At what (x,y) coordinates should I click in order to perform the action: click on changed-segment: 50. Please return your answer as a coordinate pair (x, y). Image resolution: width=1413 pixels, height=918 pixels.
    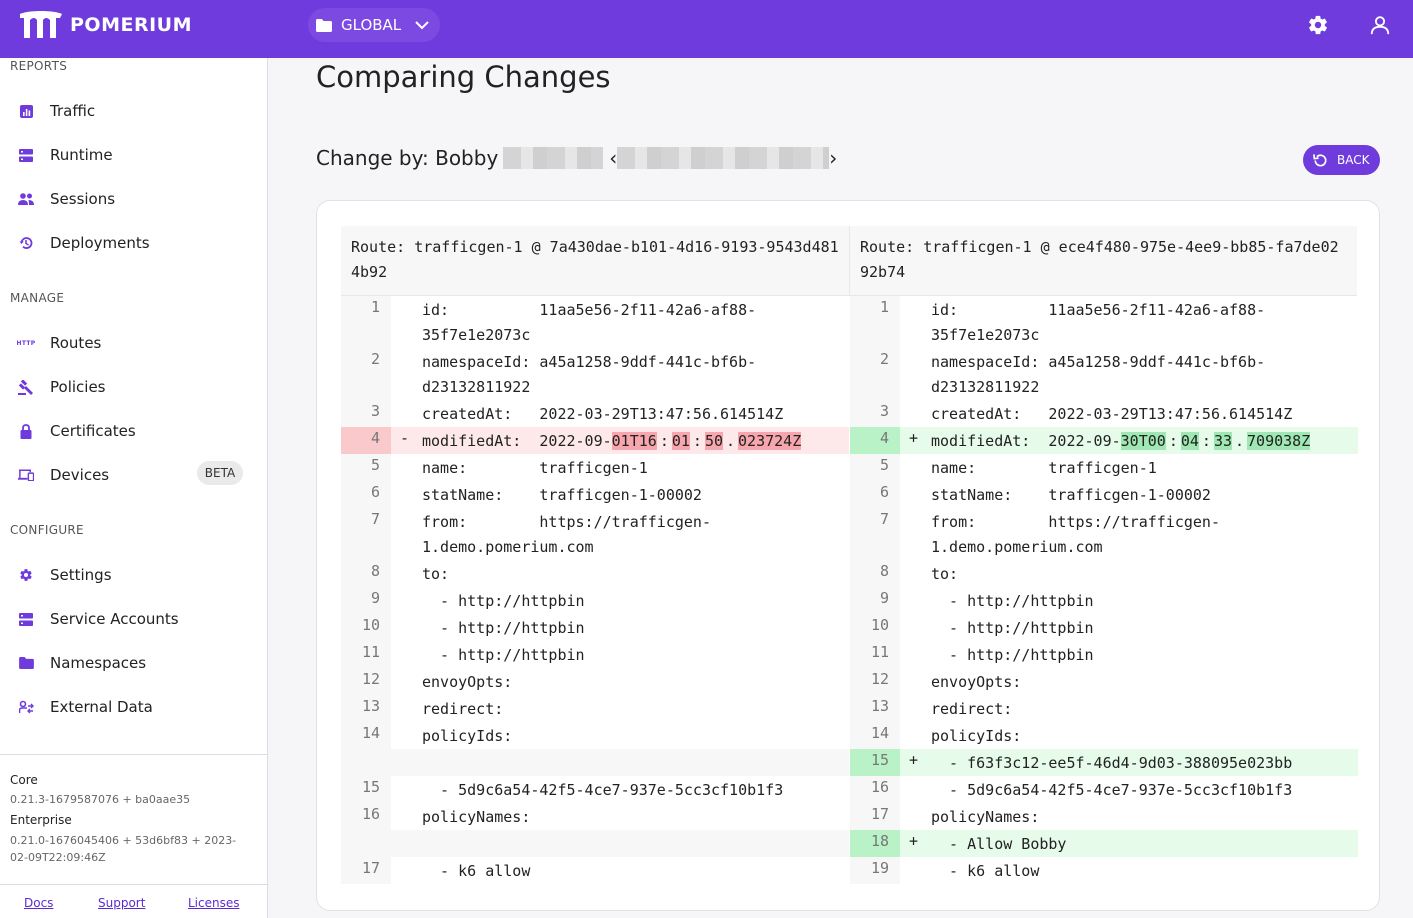
    Looking at the image, I should click on (713, 441).